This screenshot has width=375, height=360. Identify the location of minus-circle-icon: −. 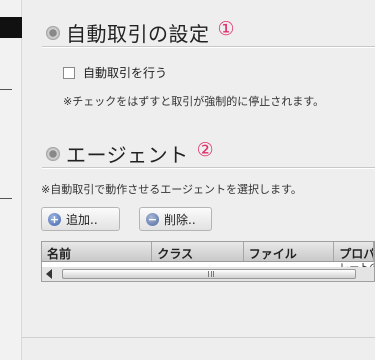
(152, 219).